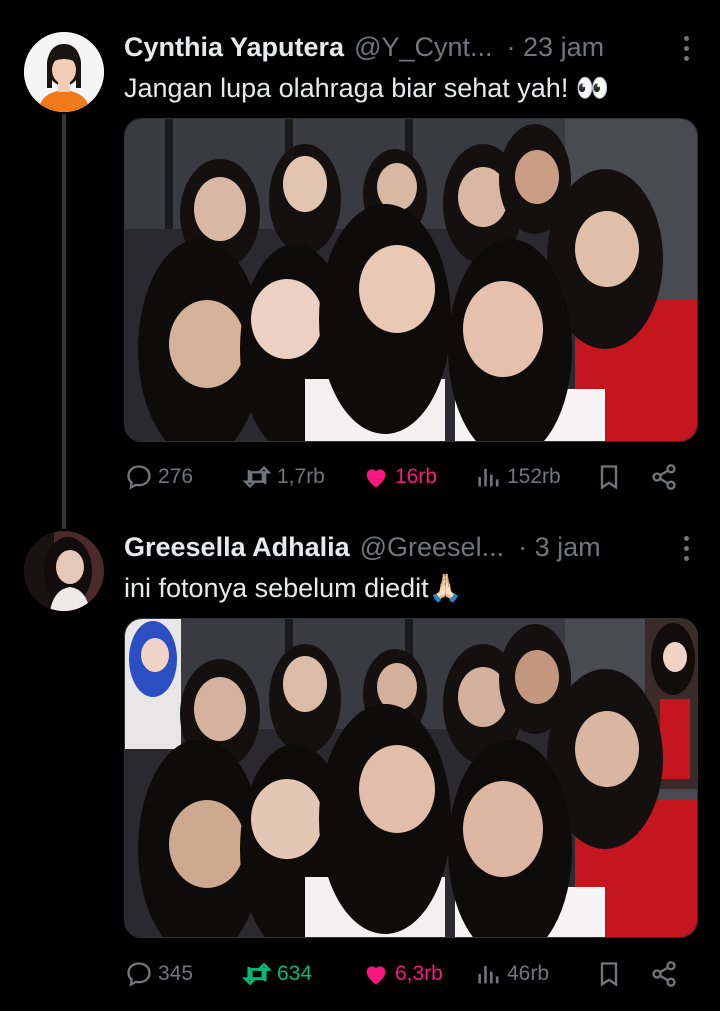 The width and height of the screenshot is (720, 1011). I want to click on like-count: 6,3rb, so click(419, 973).